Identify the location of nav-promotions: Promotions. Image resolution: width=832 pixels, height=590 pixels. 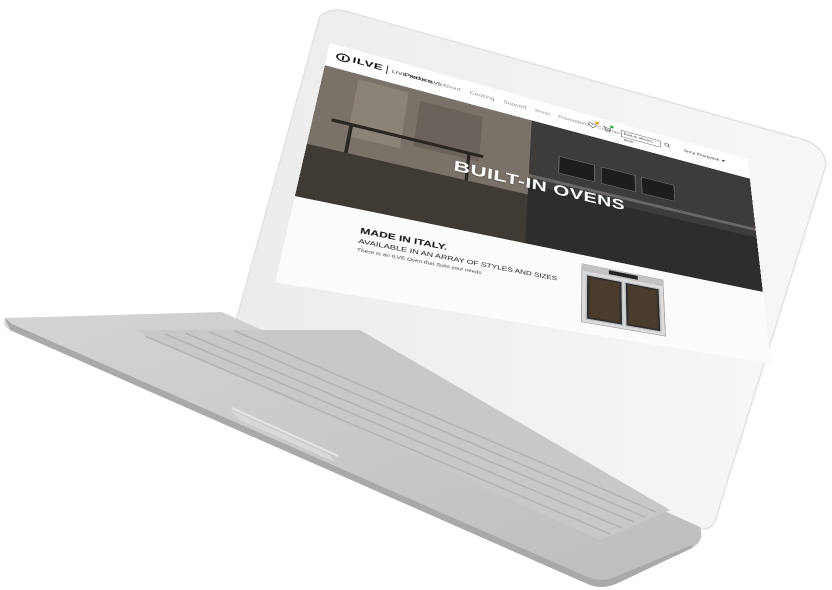
(573, 120).